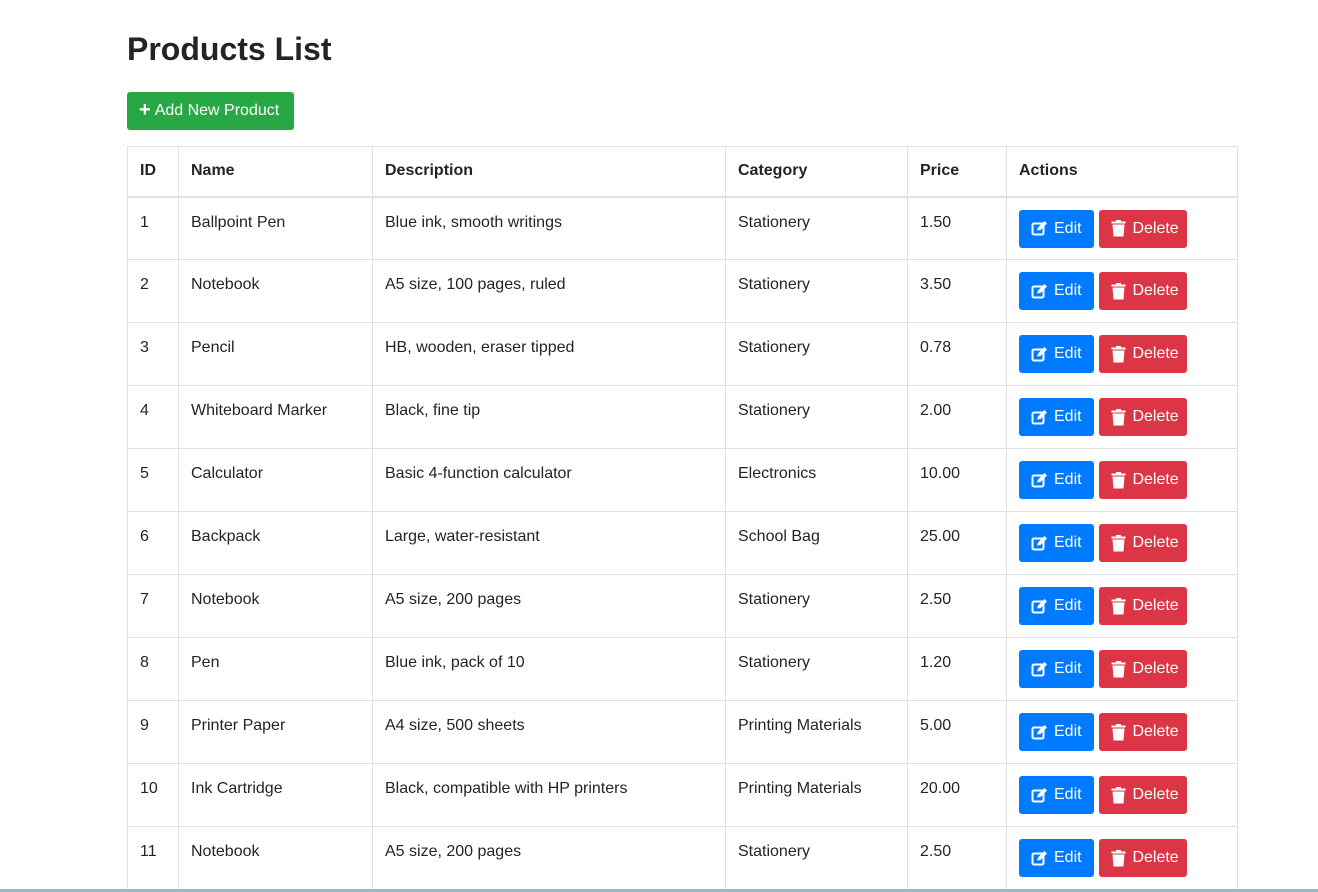 The width and height of the screenshot is (1318, 892). I want to click on cell-description: Blue ink, smooth writings, so click(549, 228).